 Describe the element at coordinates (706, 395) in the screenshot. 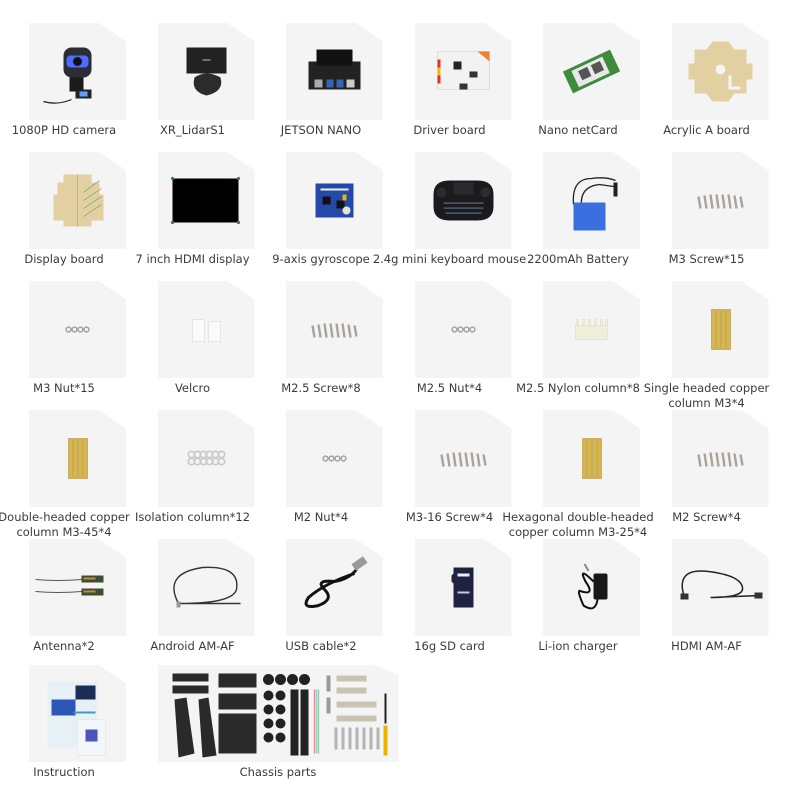

I see `item-label: Single headed copper column M3*4` at that location.